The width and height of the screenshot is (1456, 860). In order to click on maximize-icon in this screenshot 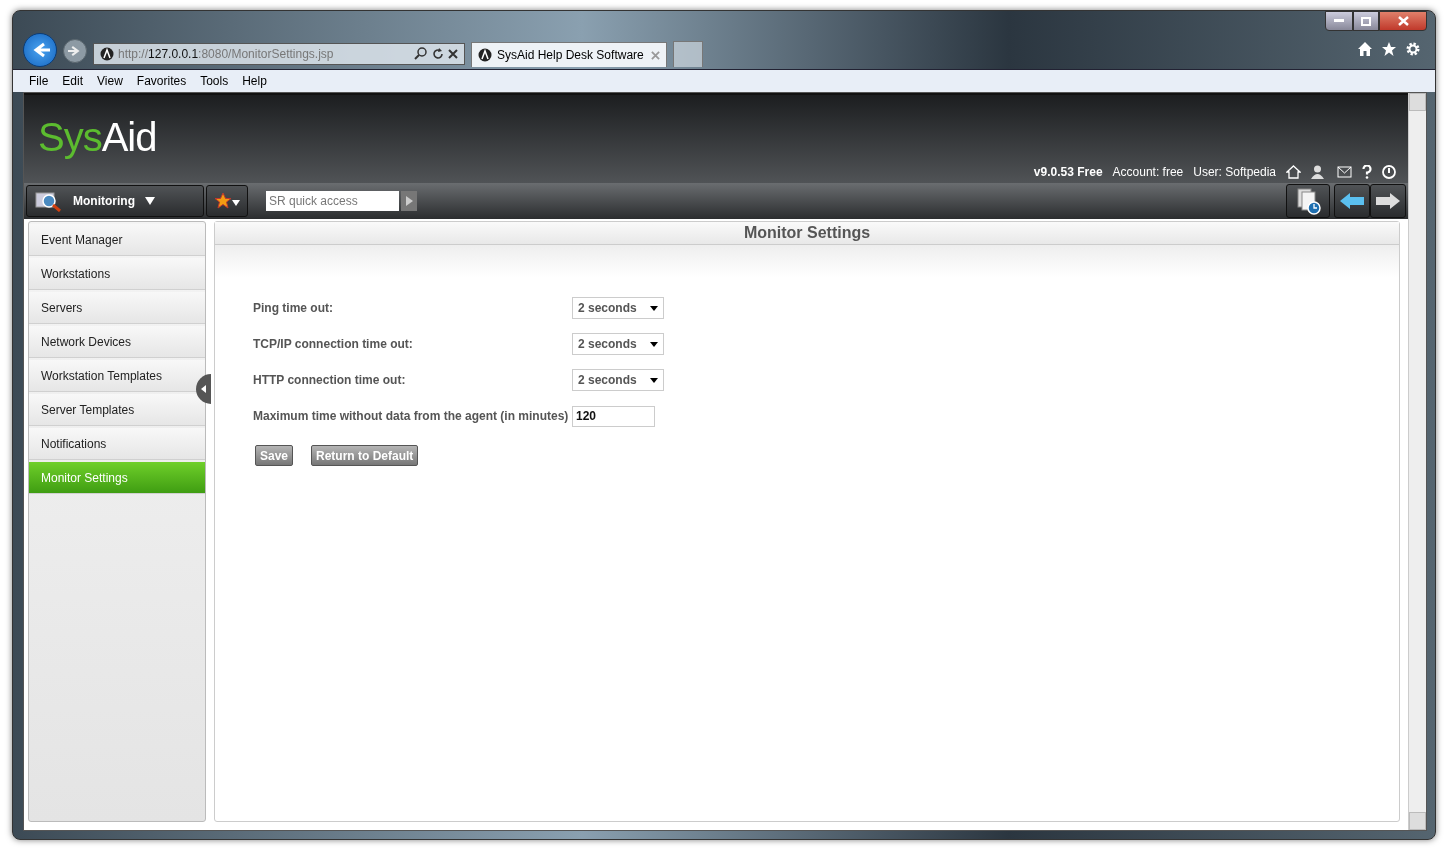, I will do `click(1366, 21)`.